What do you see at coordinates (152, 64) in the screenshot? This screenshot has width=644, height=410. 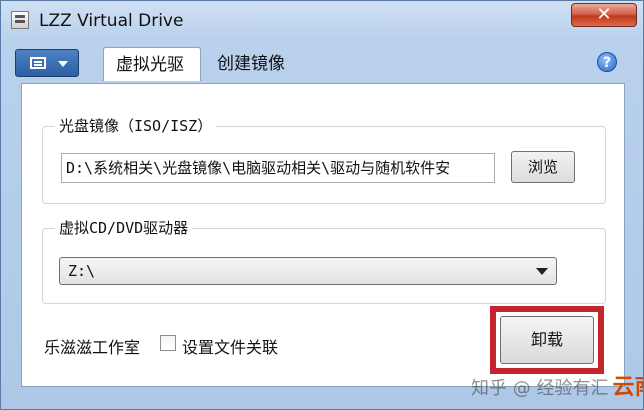 I see `tab-virtual-drive: 虚拟光驱` at bounding box center [152, 64].